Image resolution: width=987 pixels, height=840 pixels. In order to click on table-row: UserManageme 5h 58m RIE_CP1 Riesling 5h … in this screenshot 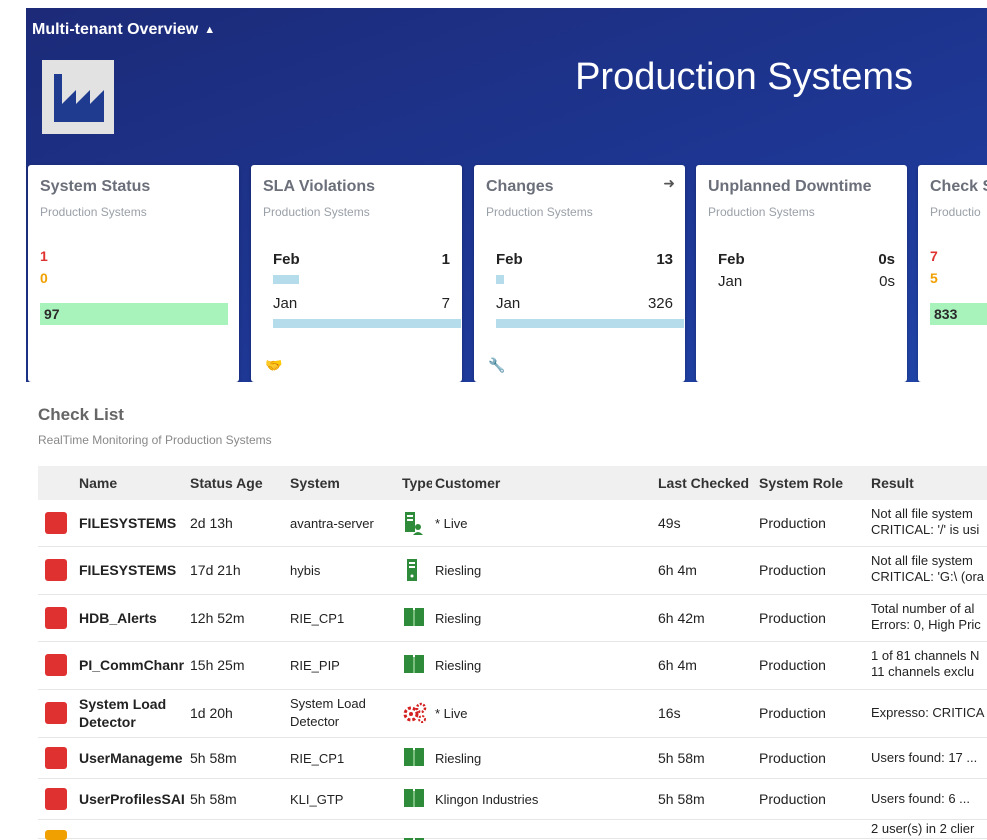, I will do `click(512, 758)`.